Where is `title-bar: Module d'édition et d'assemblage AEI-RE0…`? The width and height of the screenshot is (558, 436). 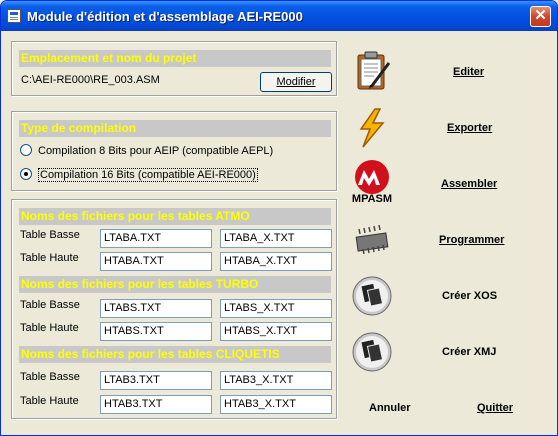 title-bar: Module d'édition et d'assemblage AEI-RE0… is located at coordinates (279, 16).